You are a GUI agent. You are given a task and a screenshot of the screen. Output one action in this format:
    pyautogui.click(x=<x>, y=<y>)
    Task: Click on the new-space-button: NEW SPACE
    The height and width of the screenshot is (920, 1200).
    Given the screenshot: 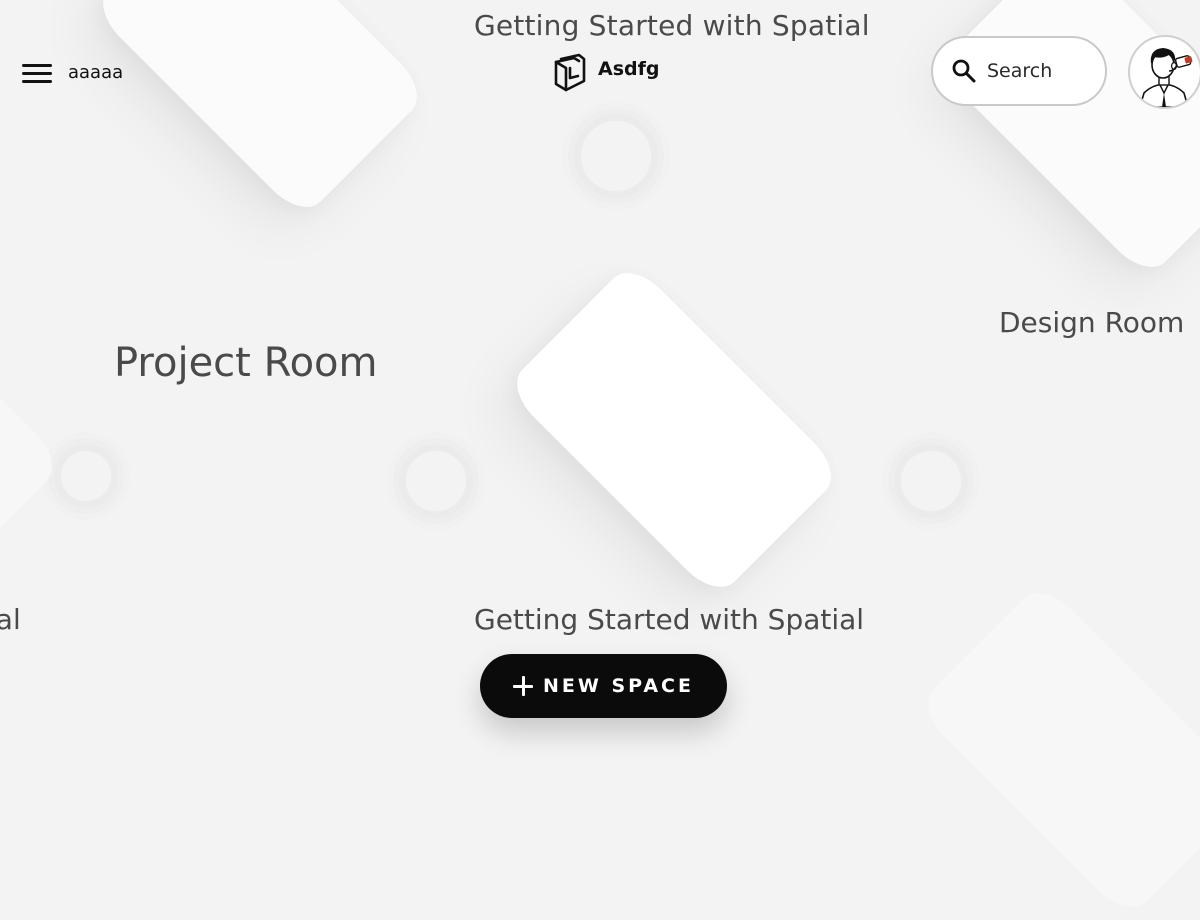 What is the action you would take?
    pyautogui.click(x=603, y=686)
    